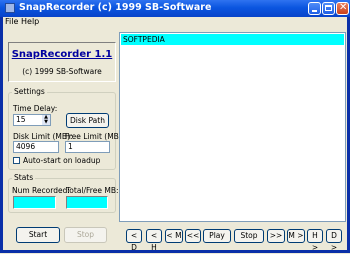 Image resolution: width=350 pixels, height=254 pixels. I want to click on free-limit-label: Free Limit (MB):, so click(95, 136).